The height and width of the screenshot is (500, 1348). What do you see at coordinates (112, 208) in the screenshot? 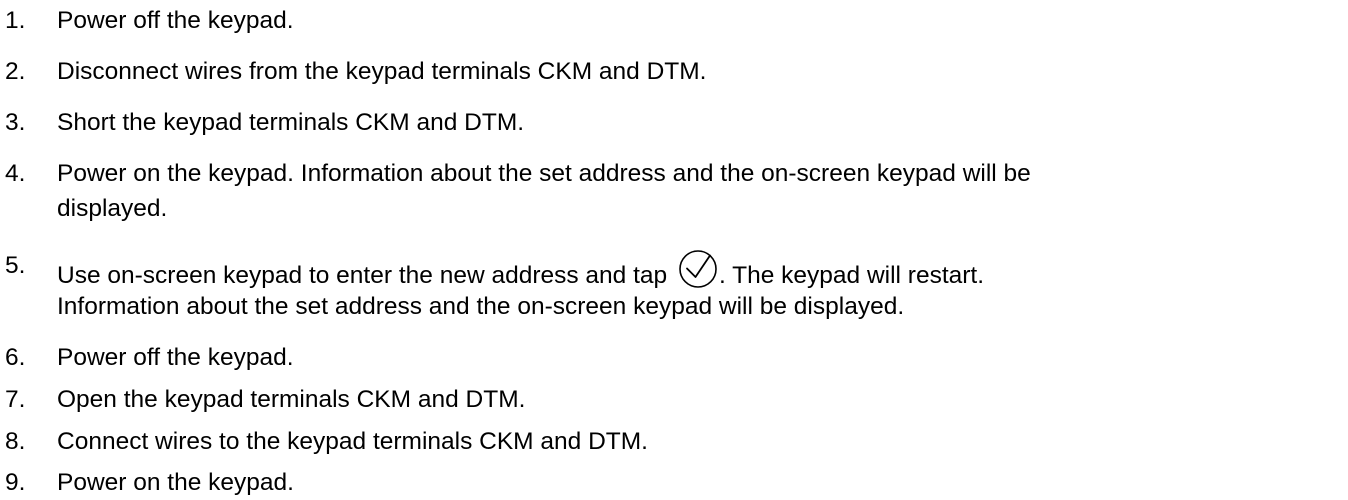
I see `step-text-line-2: displayed.` at bounding box center [112, 208].